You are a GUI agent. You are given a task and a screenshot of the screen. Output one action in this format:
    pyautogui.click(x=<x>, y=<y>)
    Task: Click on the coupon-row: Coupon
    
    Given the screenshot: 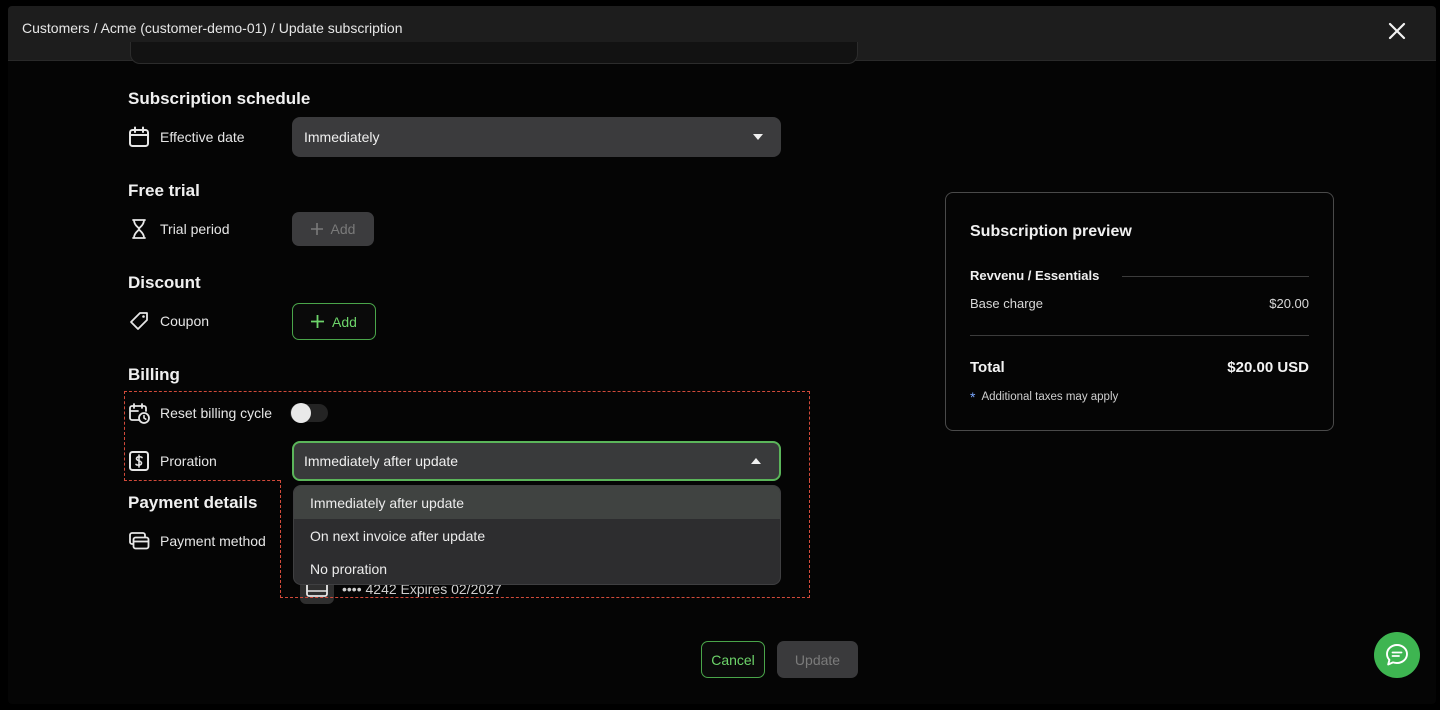 What is the action you would take?
    pyautogui.click(x=168, y=321)
    